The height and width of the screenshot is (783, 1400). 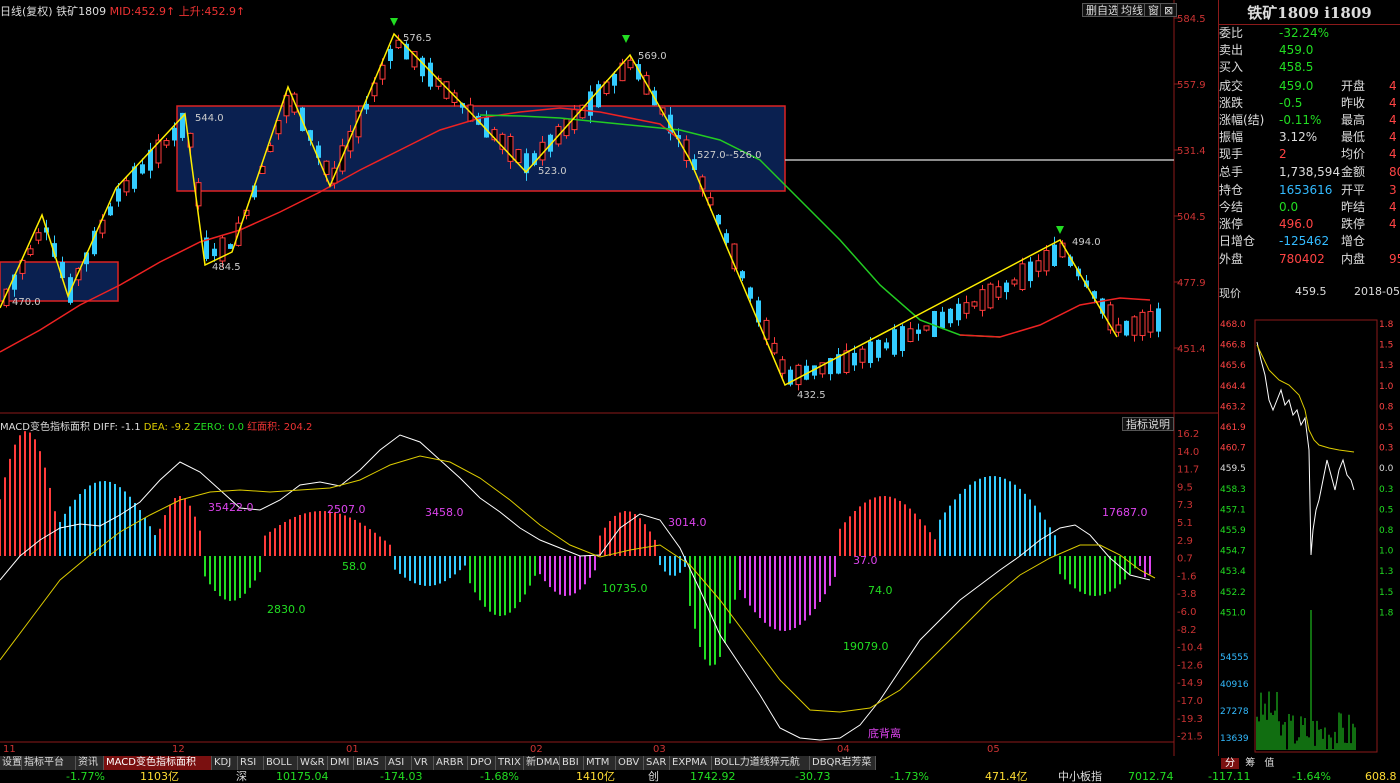 I want to click on svg-text: 458.3, so click(x=1233, y=490).